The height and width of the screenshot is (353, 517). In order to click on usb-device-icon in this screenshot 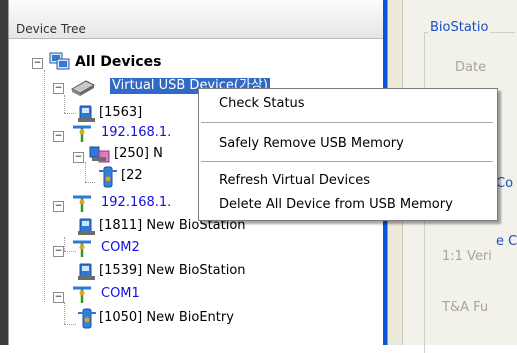, I will do `click(83, 89)`.